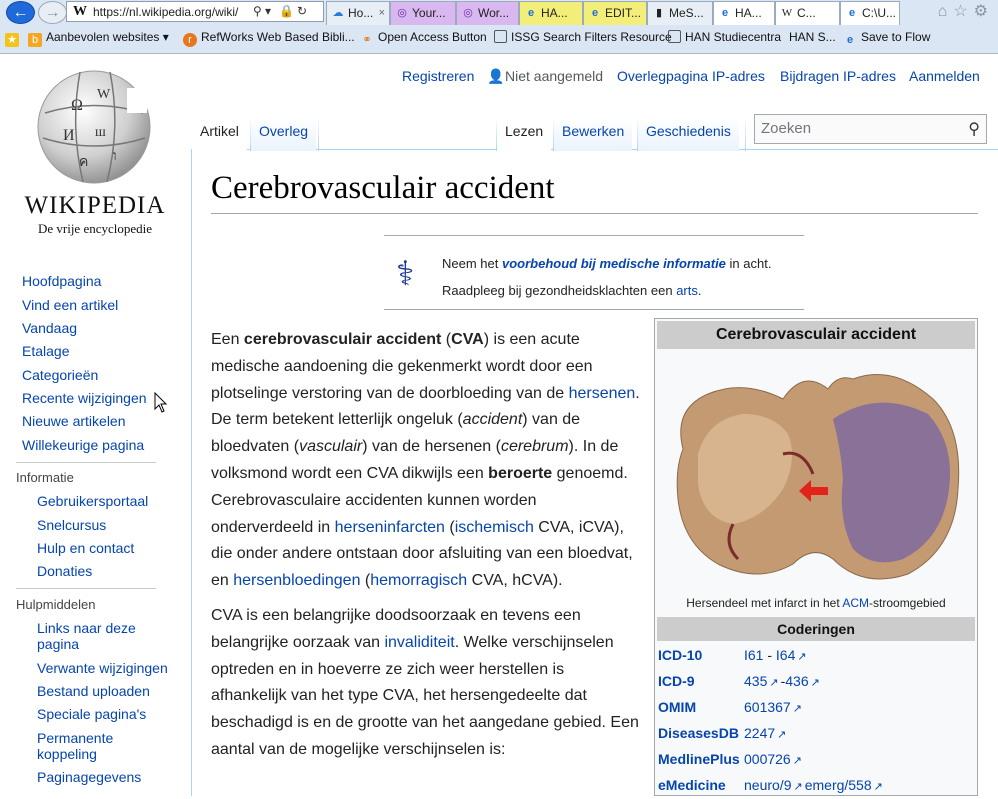  I want to click on code-label: ICD-9, so click(676, 681).